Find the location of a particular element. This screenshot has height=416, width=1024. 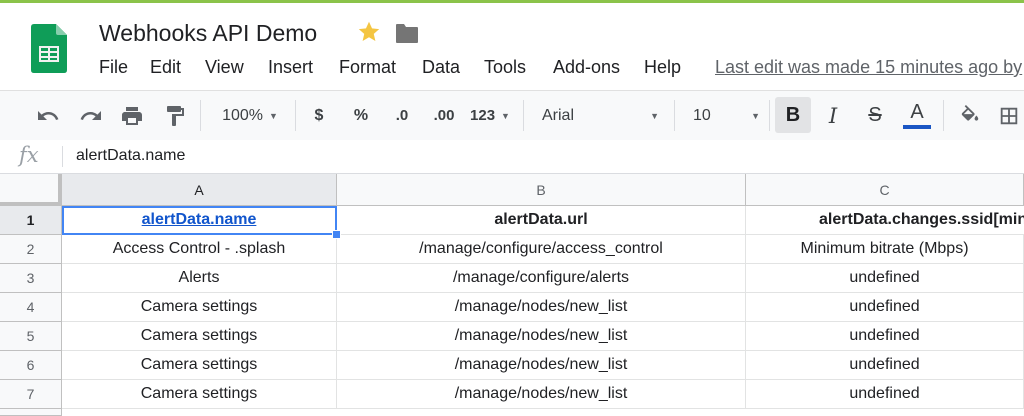

row-header-4: 4 is located at coordinates (31, 307).